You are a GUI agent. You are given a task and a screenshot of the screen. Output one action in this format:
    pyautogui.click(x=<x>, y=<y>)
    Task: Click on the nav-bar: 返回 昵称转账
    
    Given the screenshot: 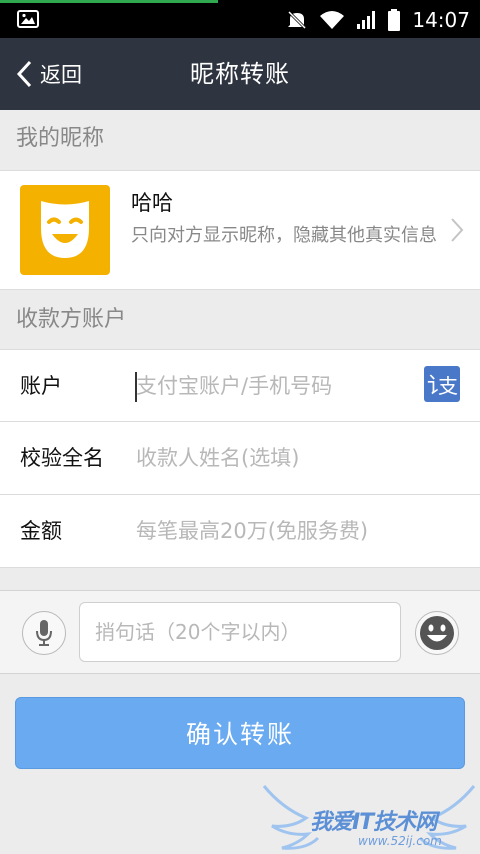 What is the action you would take?
    pyautogui.click(x=240, y=74)
    